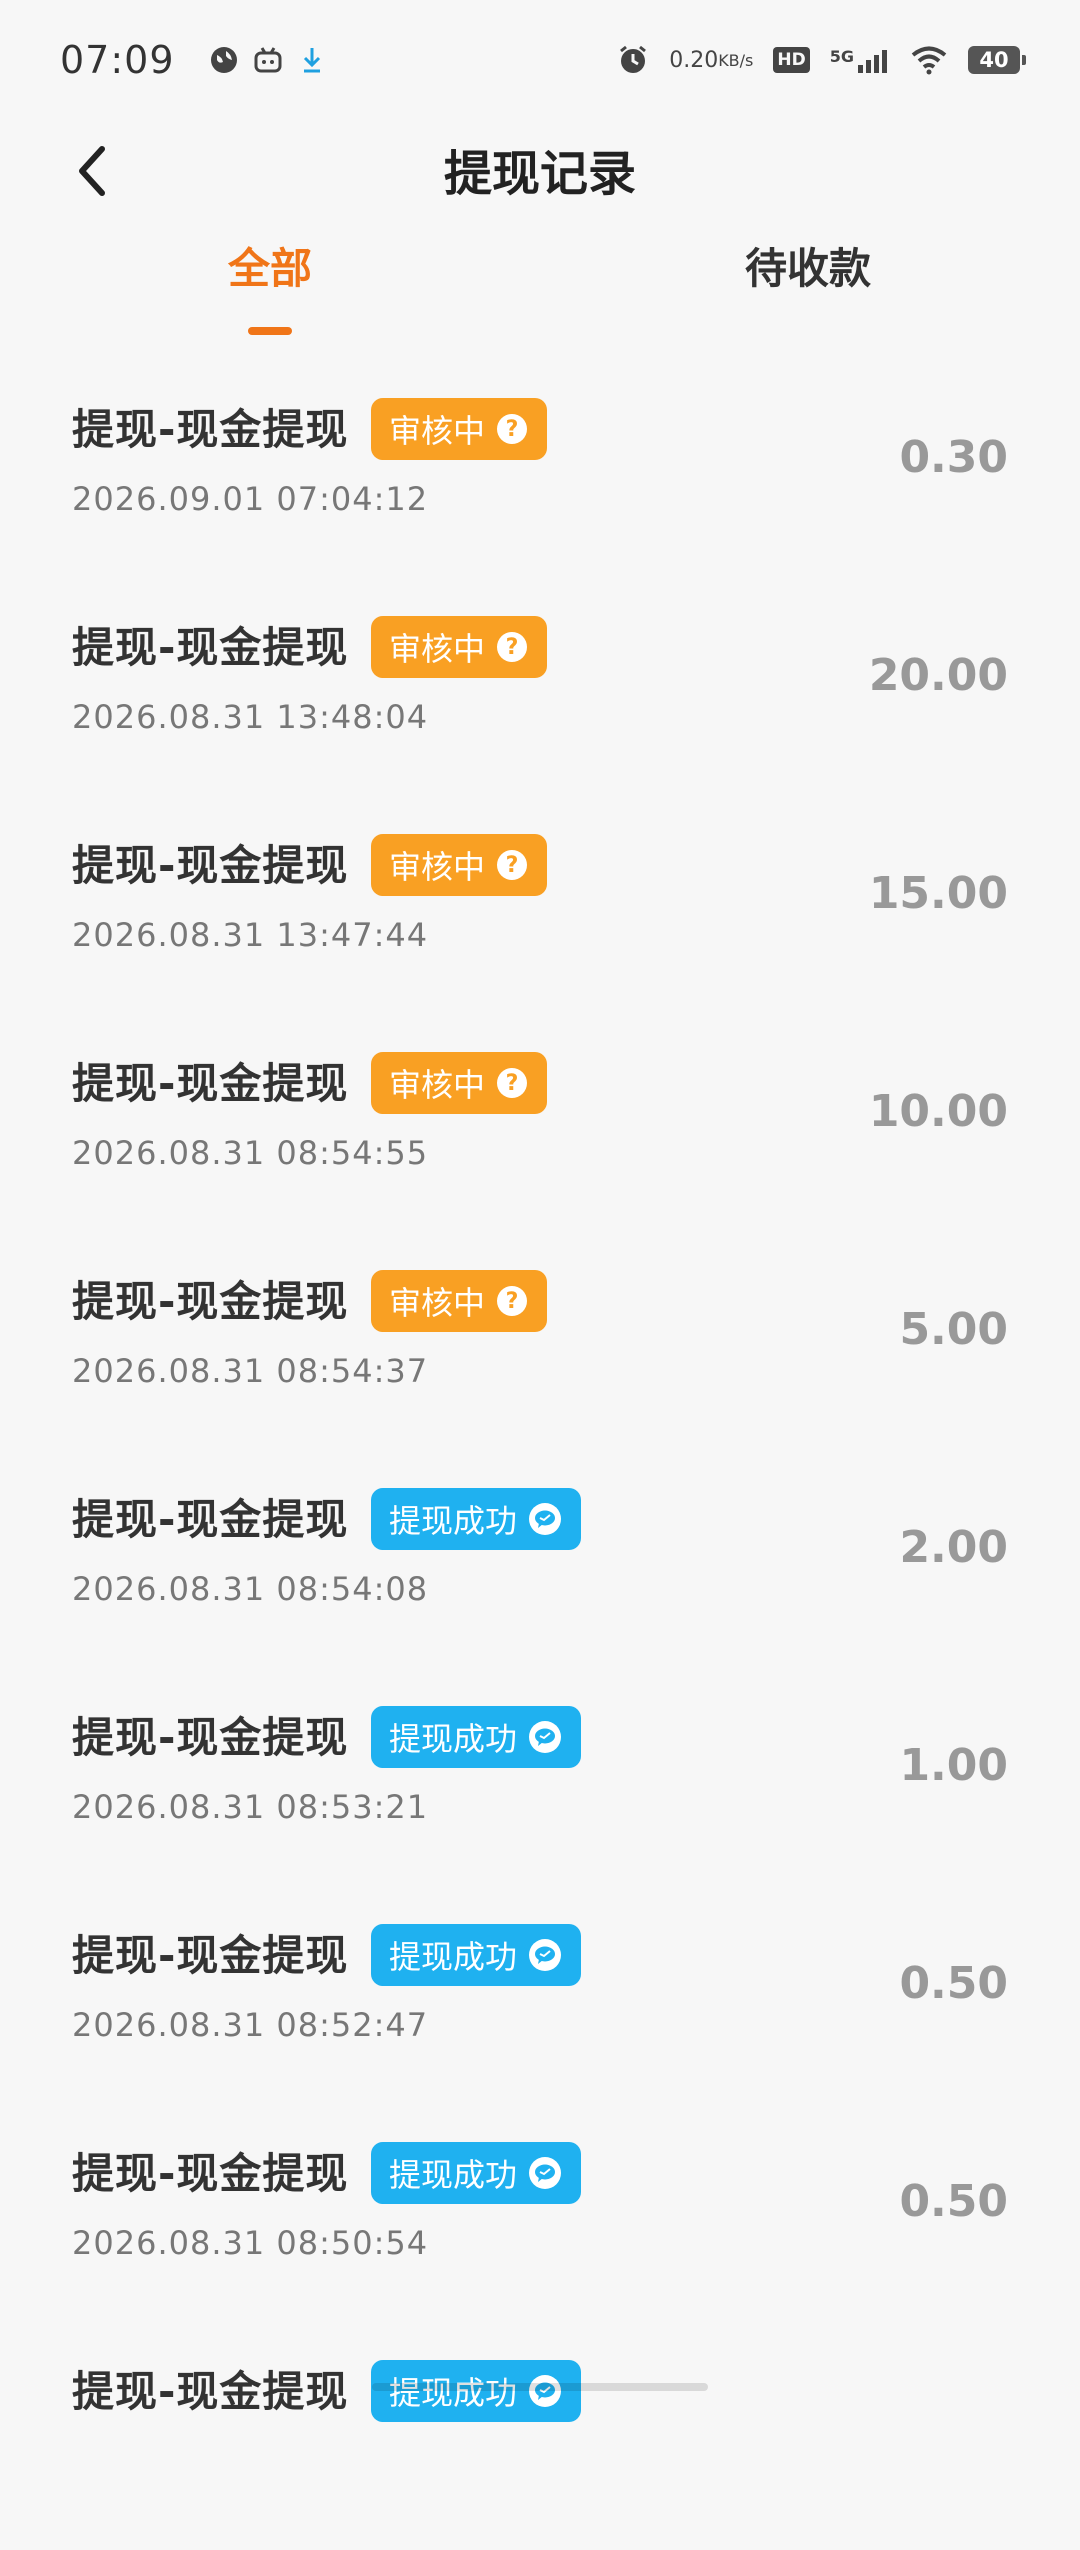  What do you see at coordinates (540, 60) in the screenshot?
I see `status-bar: 07:09 0.20 KB/s HD 5G 40` at bounding box center [540, 60].